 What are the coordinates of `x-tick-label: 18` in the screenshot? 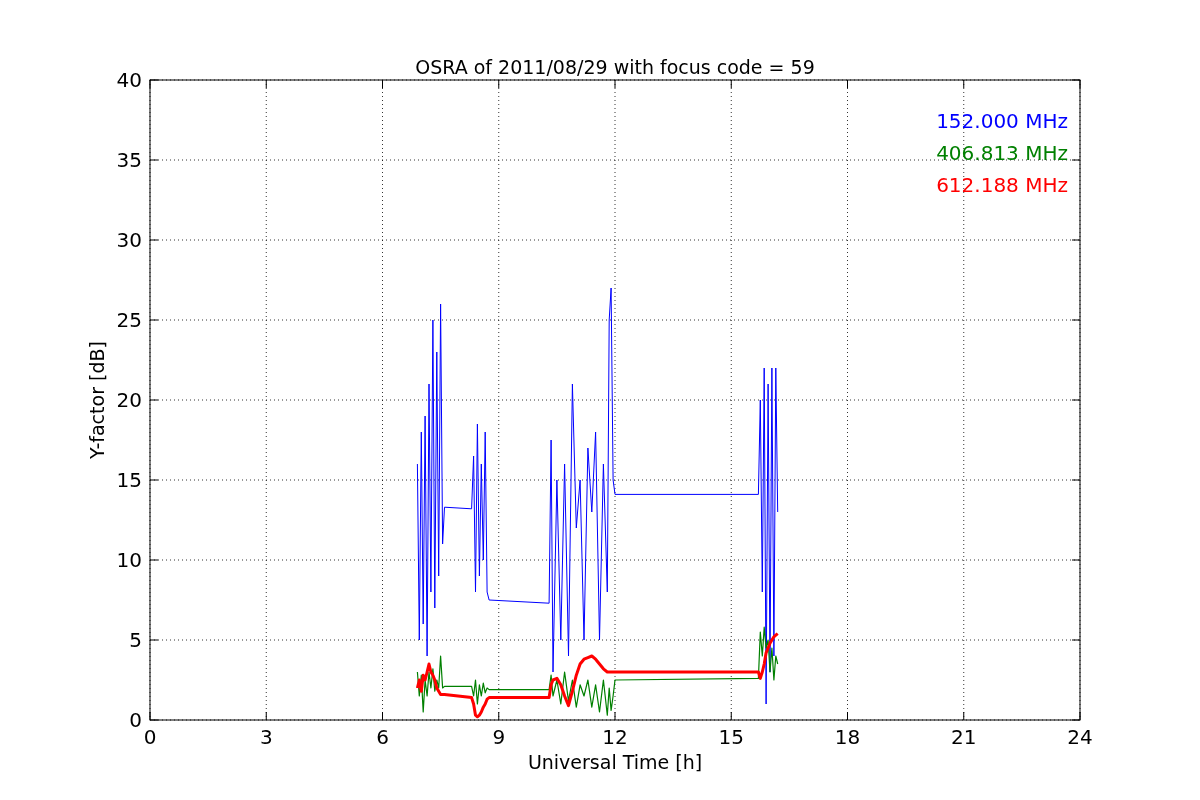 It's located at (847, 737).